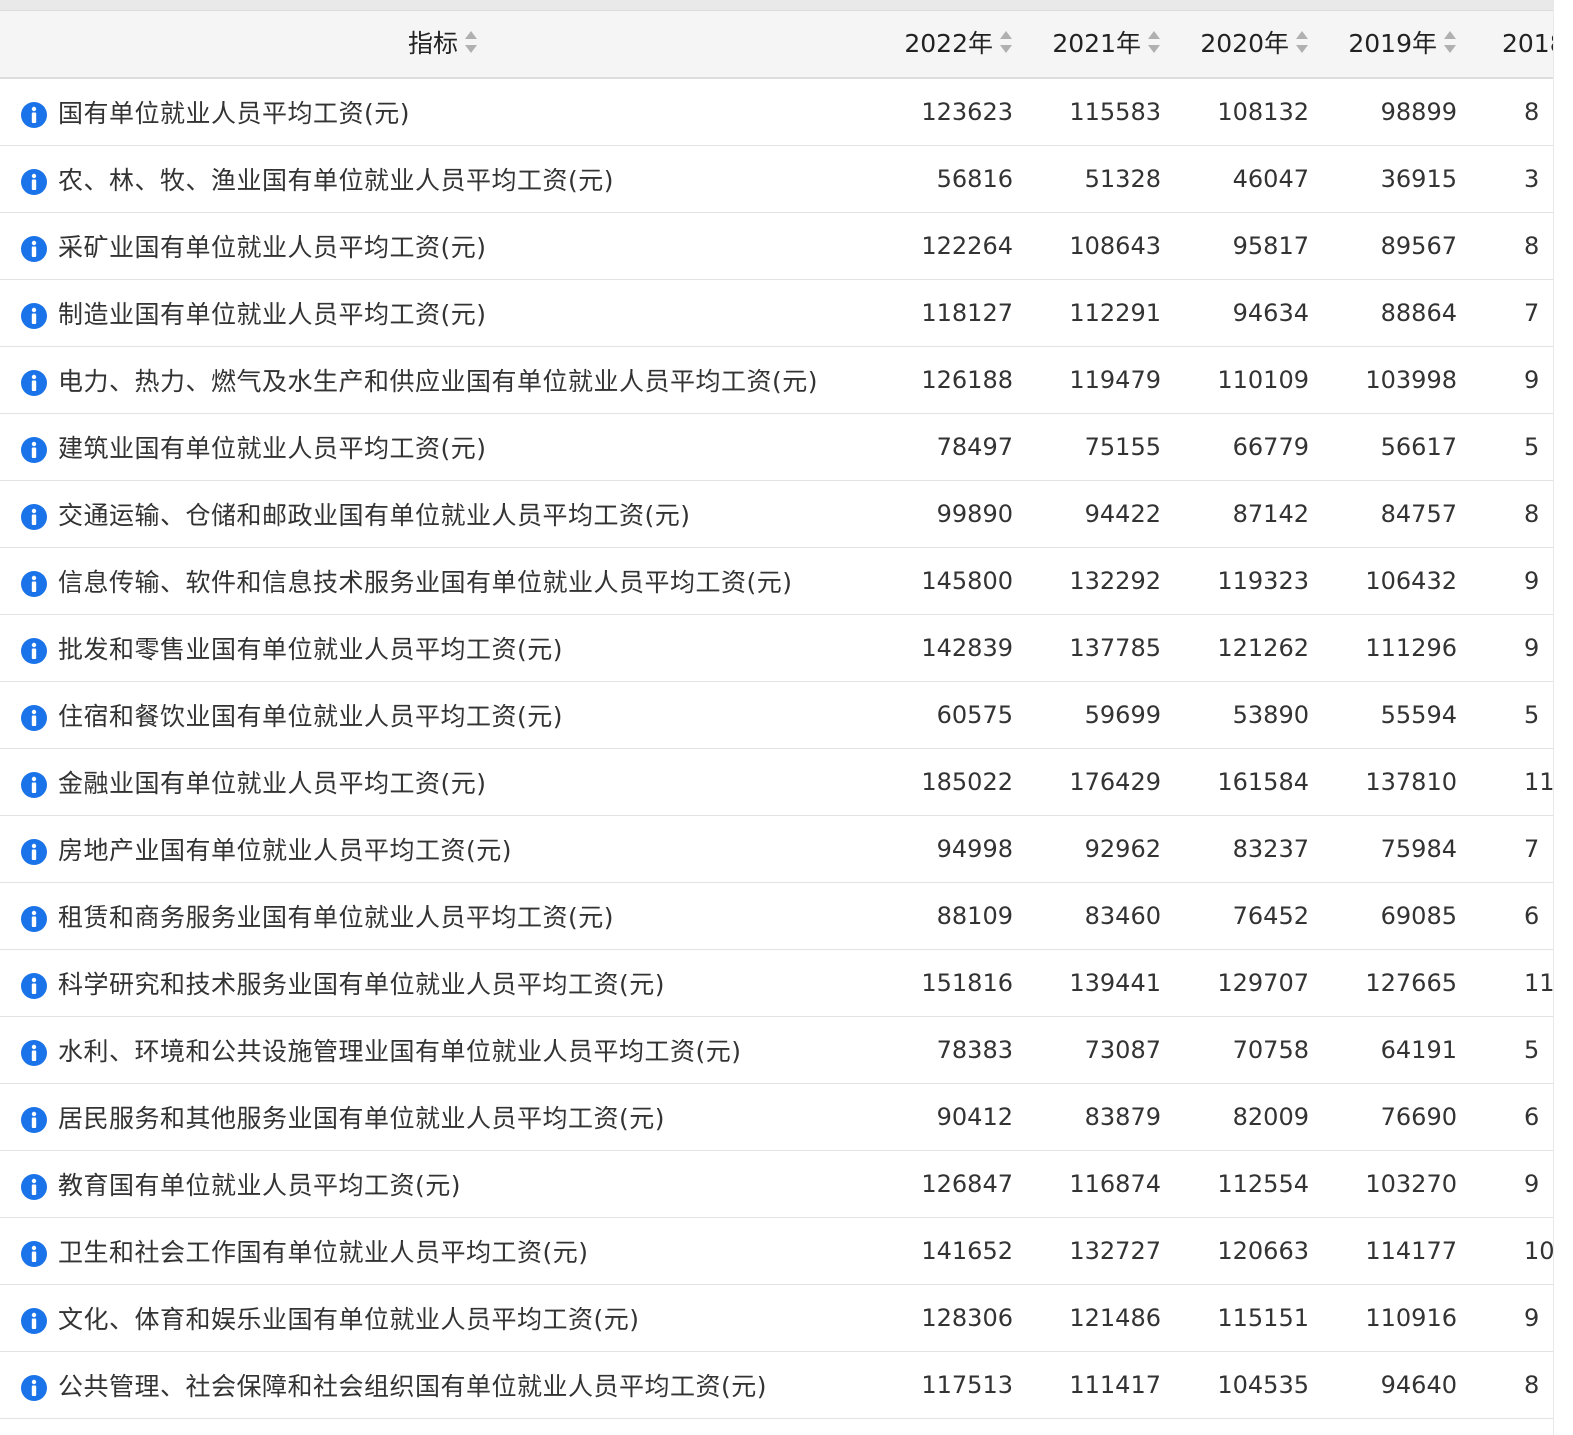  What do you see at coordinates (1263, 648) in the screenshot?
I see `value-cell: 121262` at bounding box center [1263, 648].